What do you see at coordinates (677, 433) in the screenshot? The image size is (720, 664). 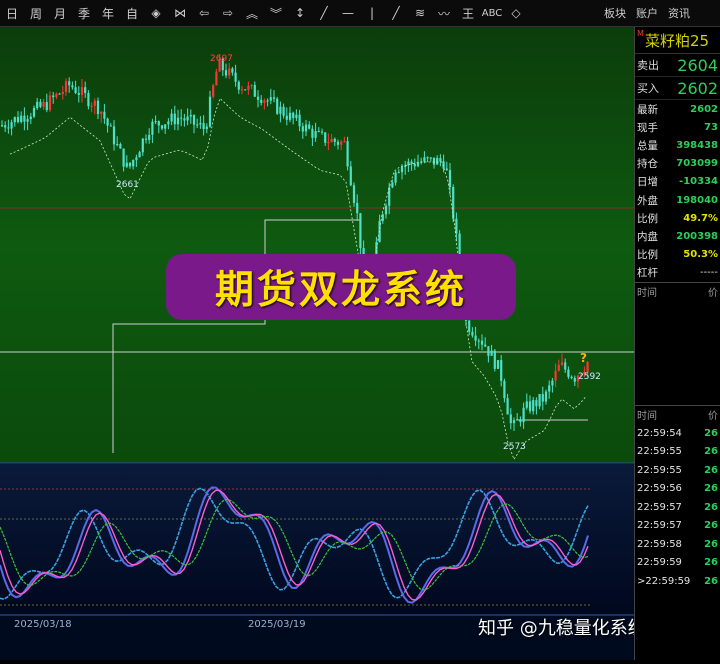 I see `tick-row: 22:59:54 26` at bounding box center [677, 433].